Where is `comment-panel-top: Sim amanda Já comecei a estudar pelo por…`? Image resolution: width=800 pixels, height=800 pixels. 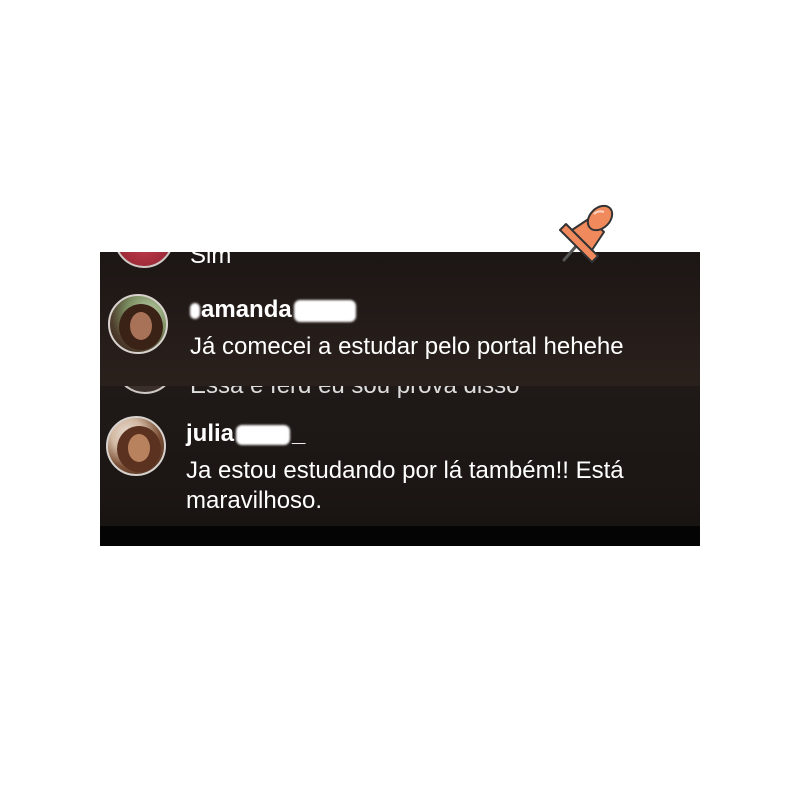
comment-panel-top: Sim amanda Já comecei a estudar pelo por… is located at coordinates (400, 319).